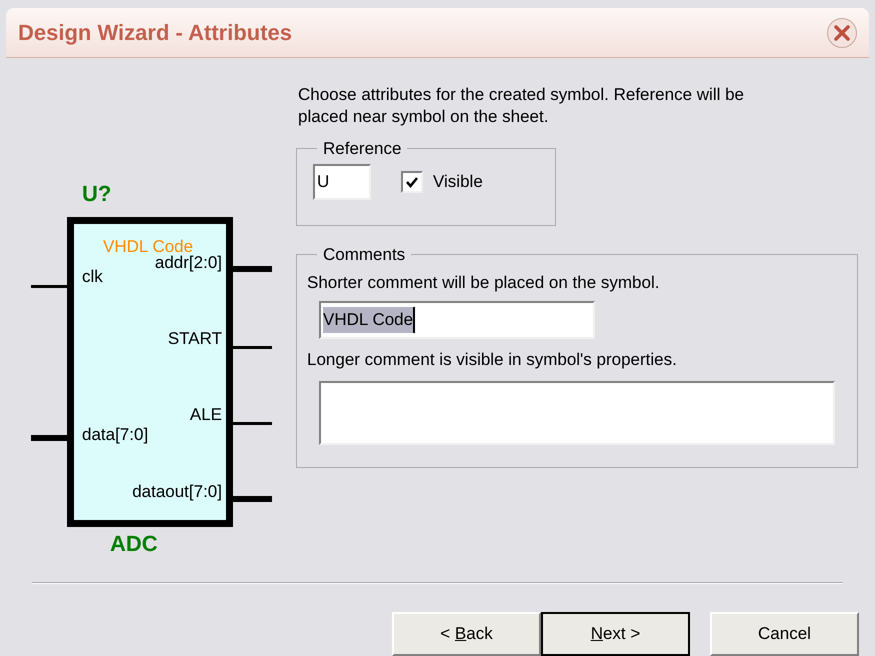  I want to click on pin-label: ALE, so click(206, 414).